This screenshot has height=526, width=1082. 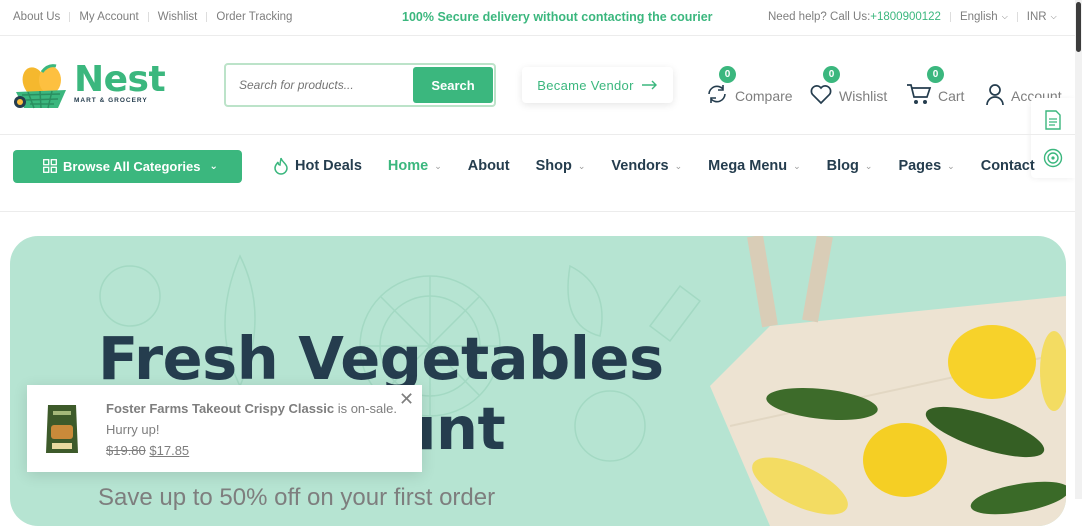 I want to click on nav-clip, so click(x=1053, y=159).